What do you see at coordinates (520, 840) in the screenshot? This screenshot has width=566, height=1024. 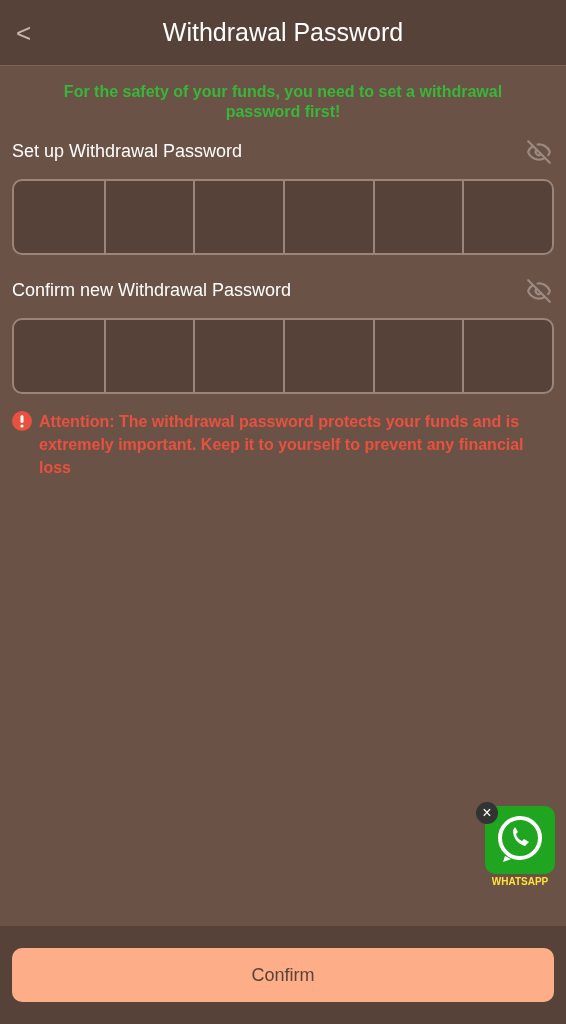 I see `chat-logo-icon` at bounding box center [520, 840].